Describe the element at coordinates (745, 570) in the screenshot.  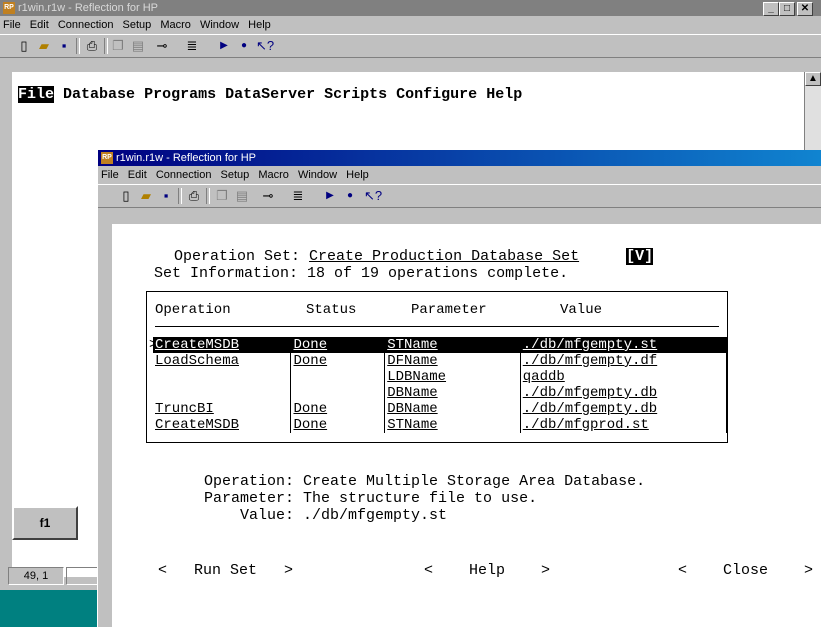
I see `close-button-terminal: < Close >` at that location.